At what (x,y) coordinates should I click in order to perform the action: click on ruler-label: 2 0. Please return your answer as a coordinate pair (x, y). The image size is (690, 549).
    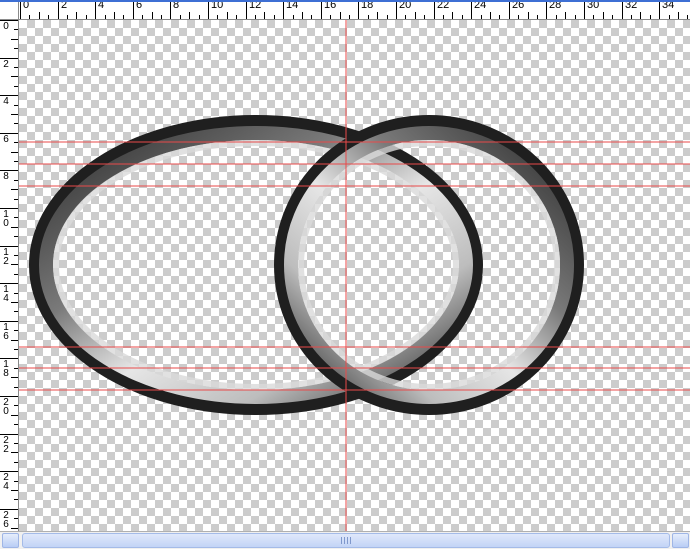
    Looking at the image, I should click on (6, 407).